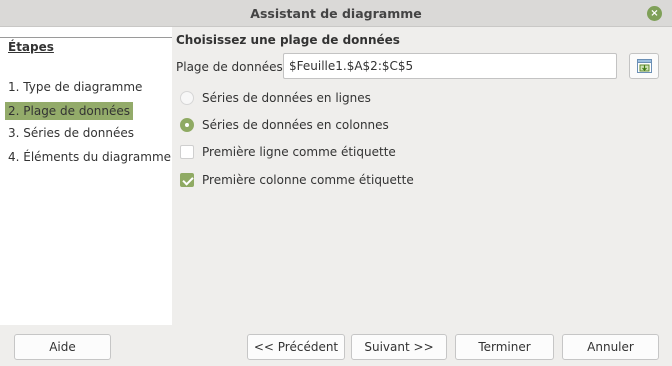 The height and width of the screenshot is (366, 672). Describe the element at coordinates (286, 98) in the screenshot. I see `series-in-rows-label: Séries de données en lignes` at that location.